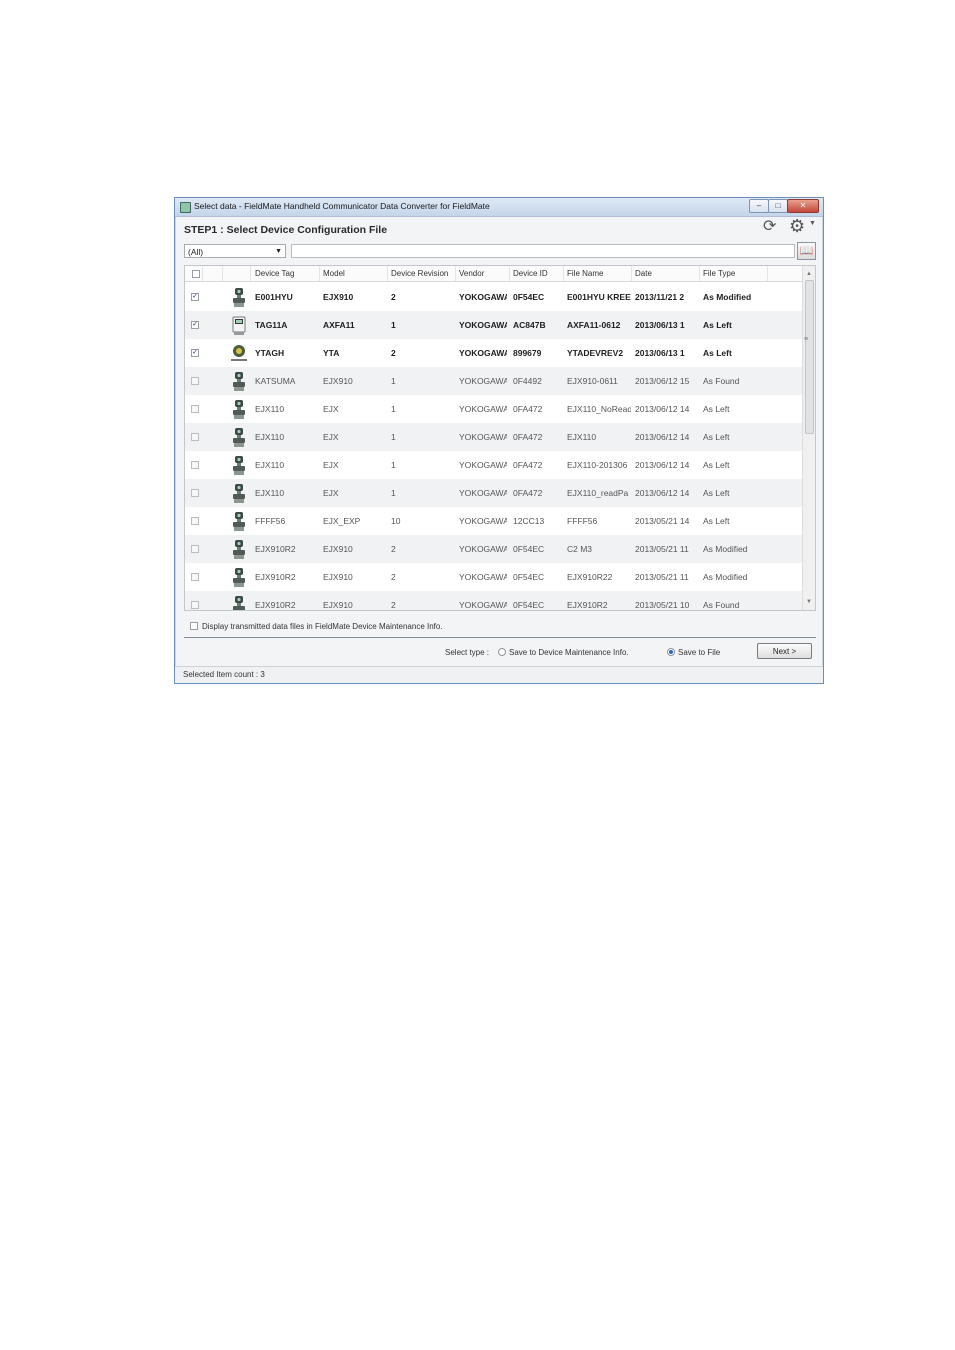 Image resolution: width=955 pixels, height=1350 pixels. I want to click on scroll-down-arrow: ▼, so click(809, 602).